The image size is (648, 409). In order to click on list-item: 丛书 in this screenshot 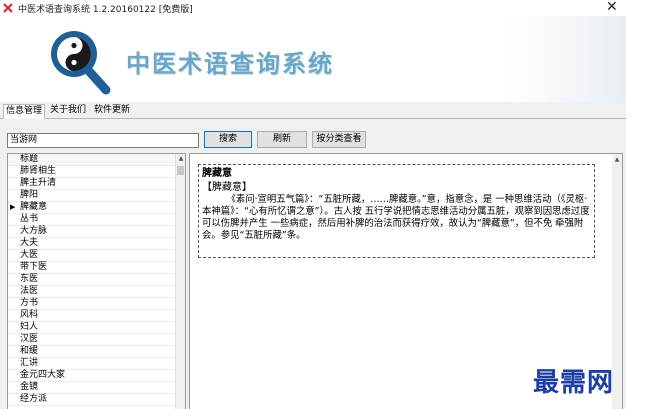, I will do `click(92, 220)`.